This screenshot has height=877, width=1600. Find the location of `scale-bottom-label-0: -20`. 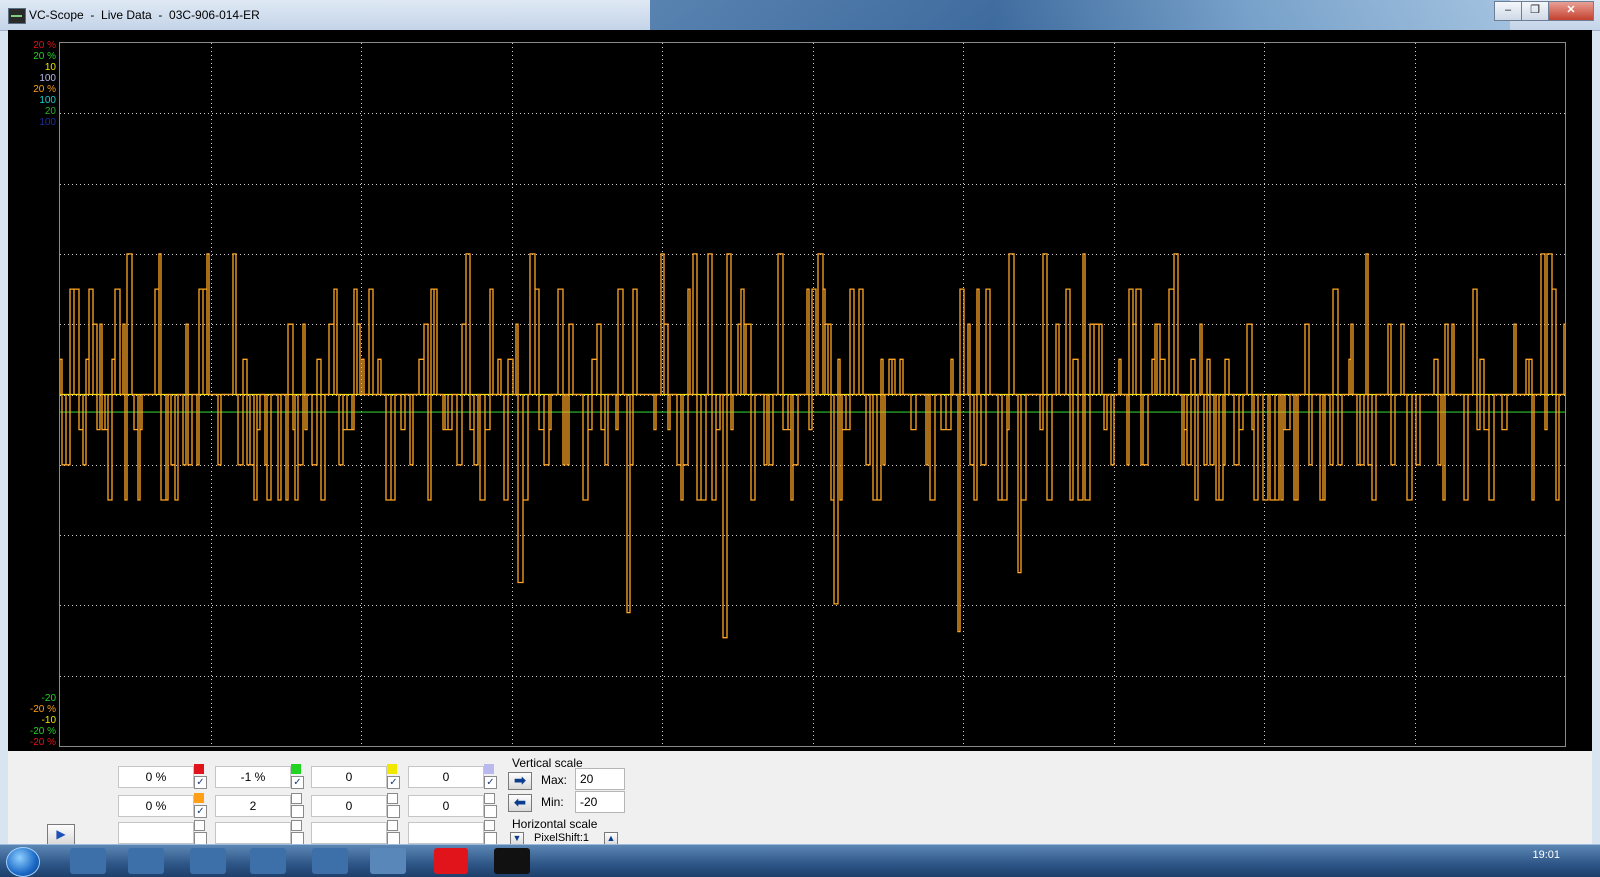

scale-bottom-label-0: -20 is located at coordinates (48, 698).